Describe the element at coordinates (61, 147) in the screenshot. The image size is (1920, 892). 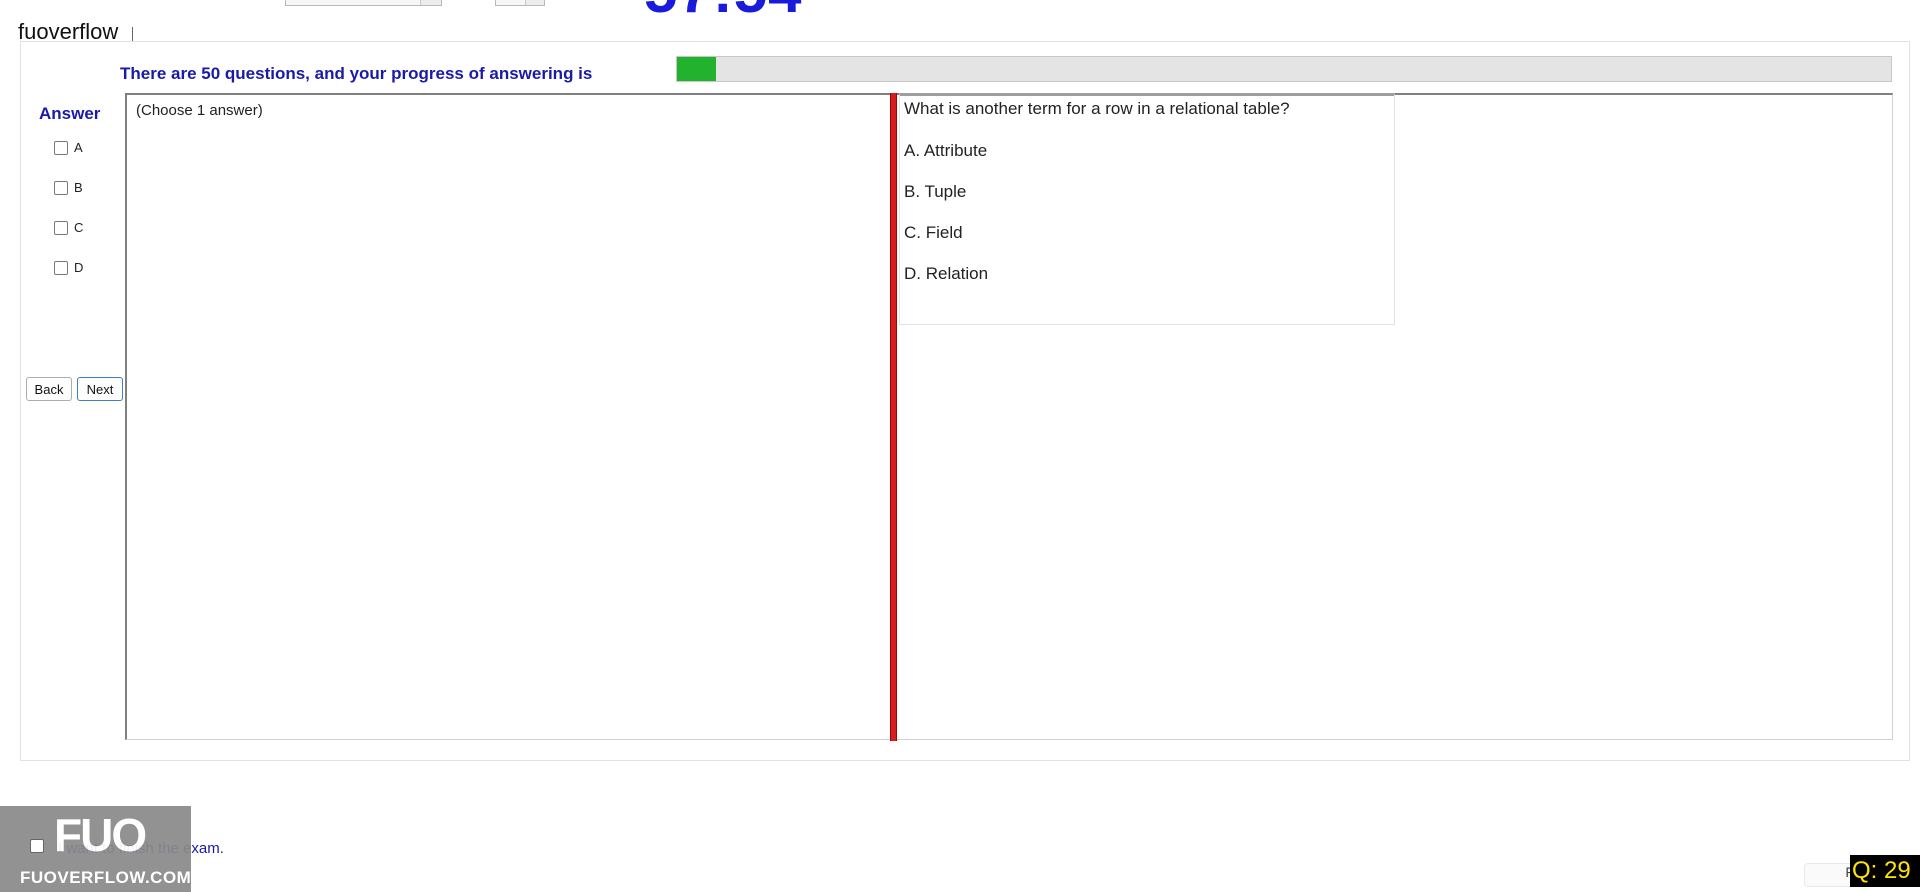
I see `checkbox-a` at that location.